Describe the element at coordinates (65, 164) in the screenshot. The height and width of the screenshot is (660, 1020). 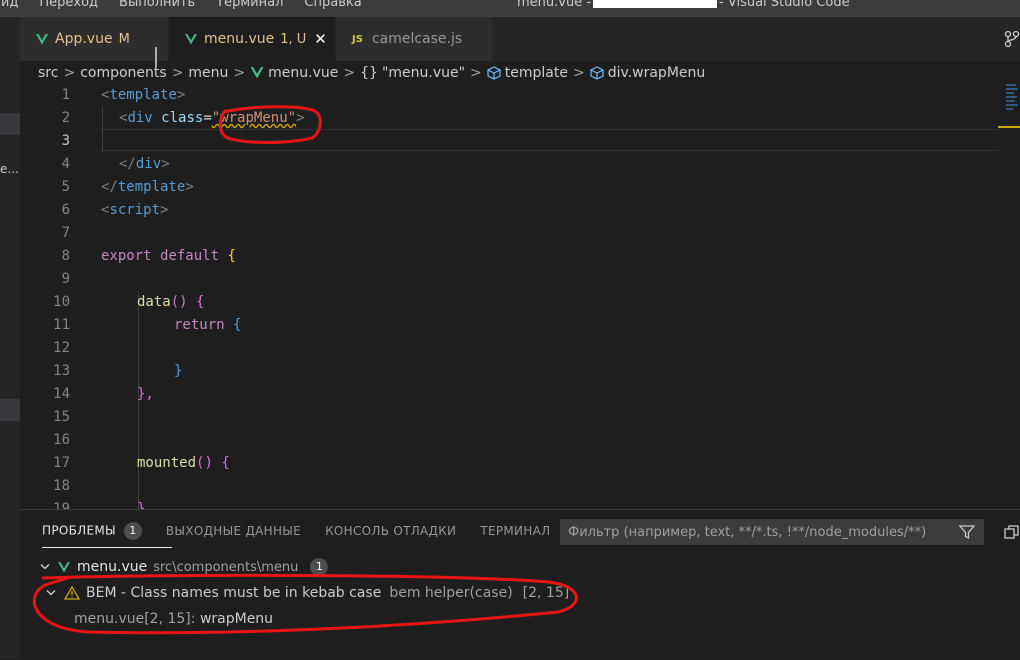
I see `line-number: 4` at that location.